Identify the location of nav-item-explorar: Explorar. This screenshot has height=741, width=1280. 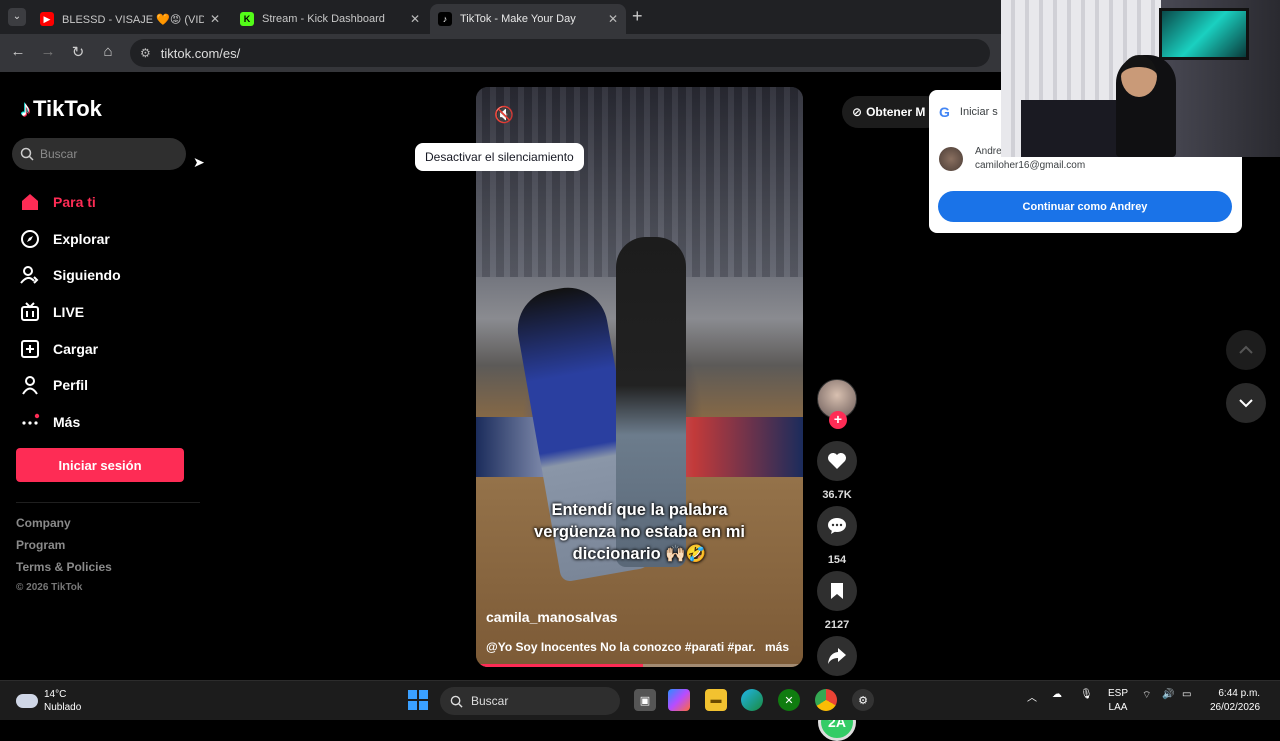
(70, 239).